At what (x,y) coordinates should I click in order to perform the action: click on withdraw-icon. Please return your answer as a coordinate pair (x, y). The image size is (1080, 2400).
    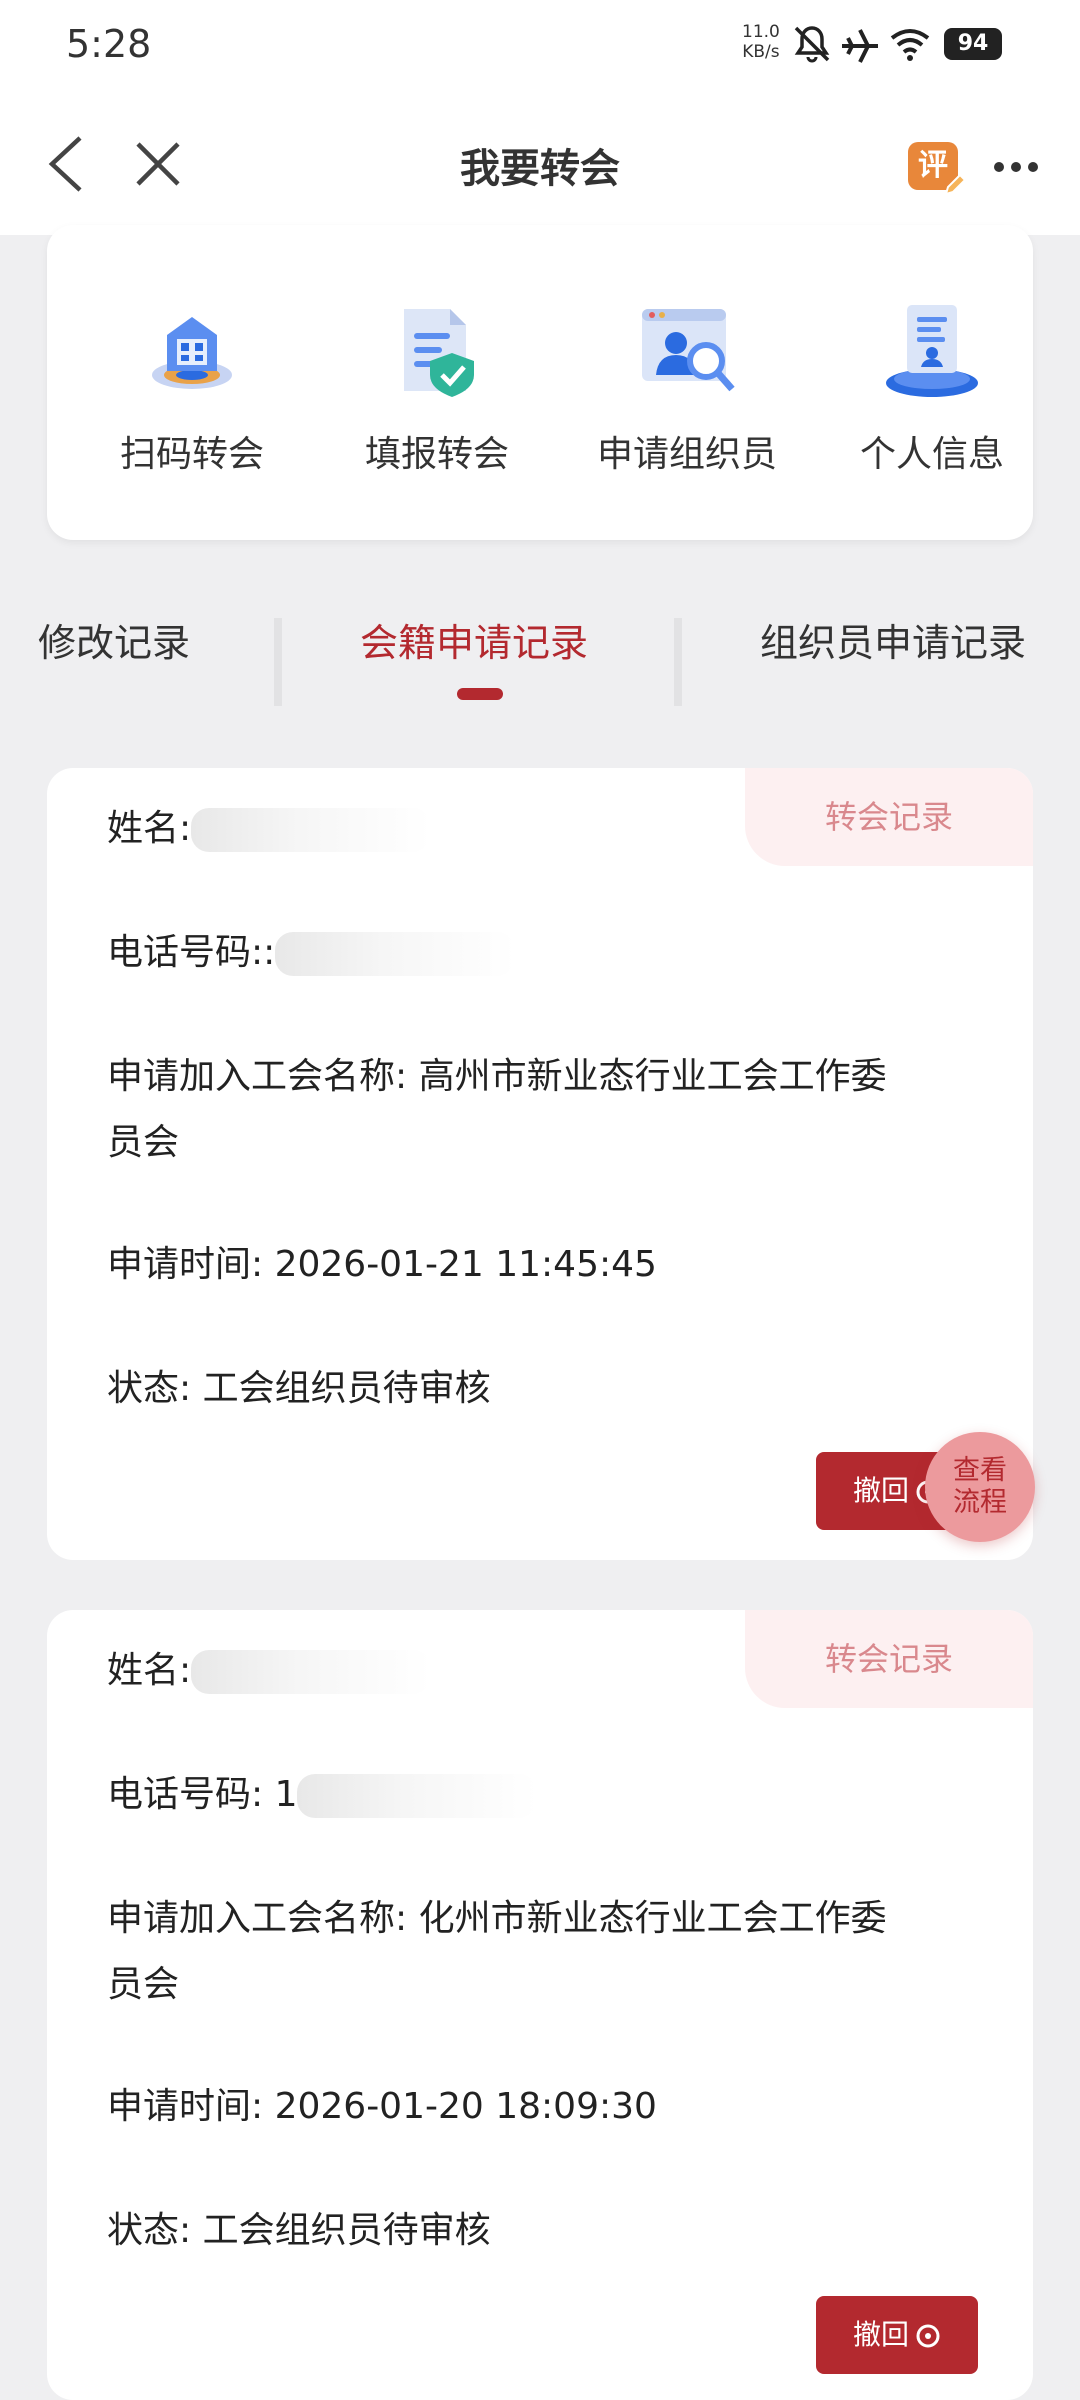
    Looking at the image, I should click on (928, 2336).